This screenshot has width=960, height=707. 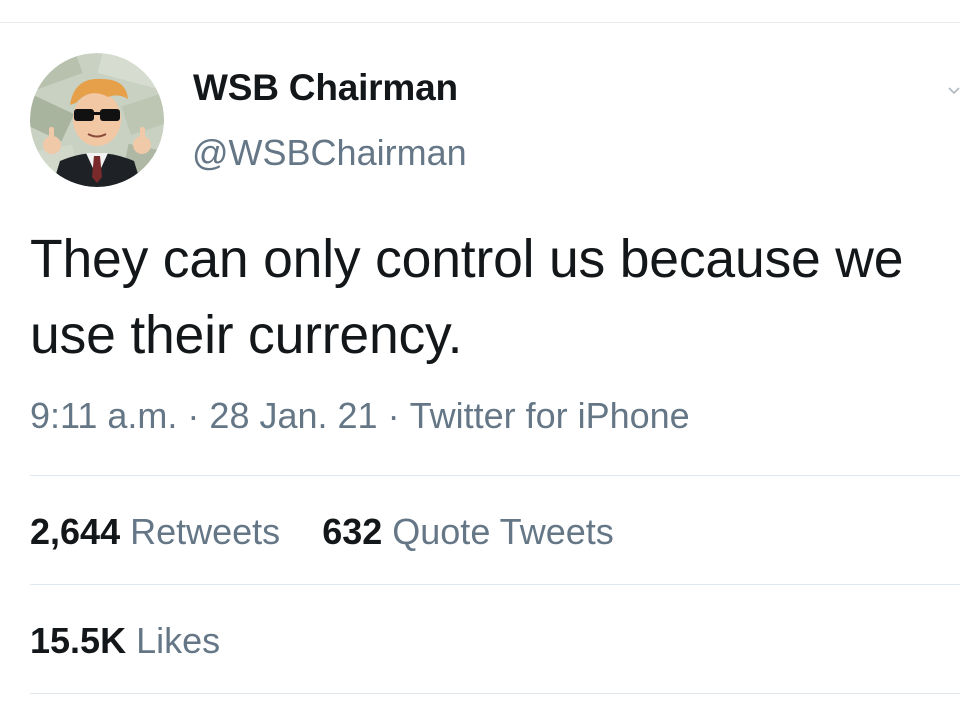 I want to click on engagement-stats-row: 2,644 Retweets 632 Quote Tweets, so click(x=338, y=532).